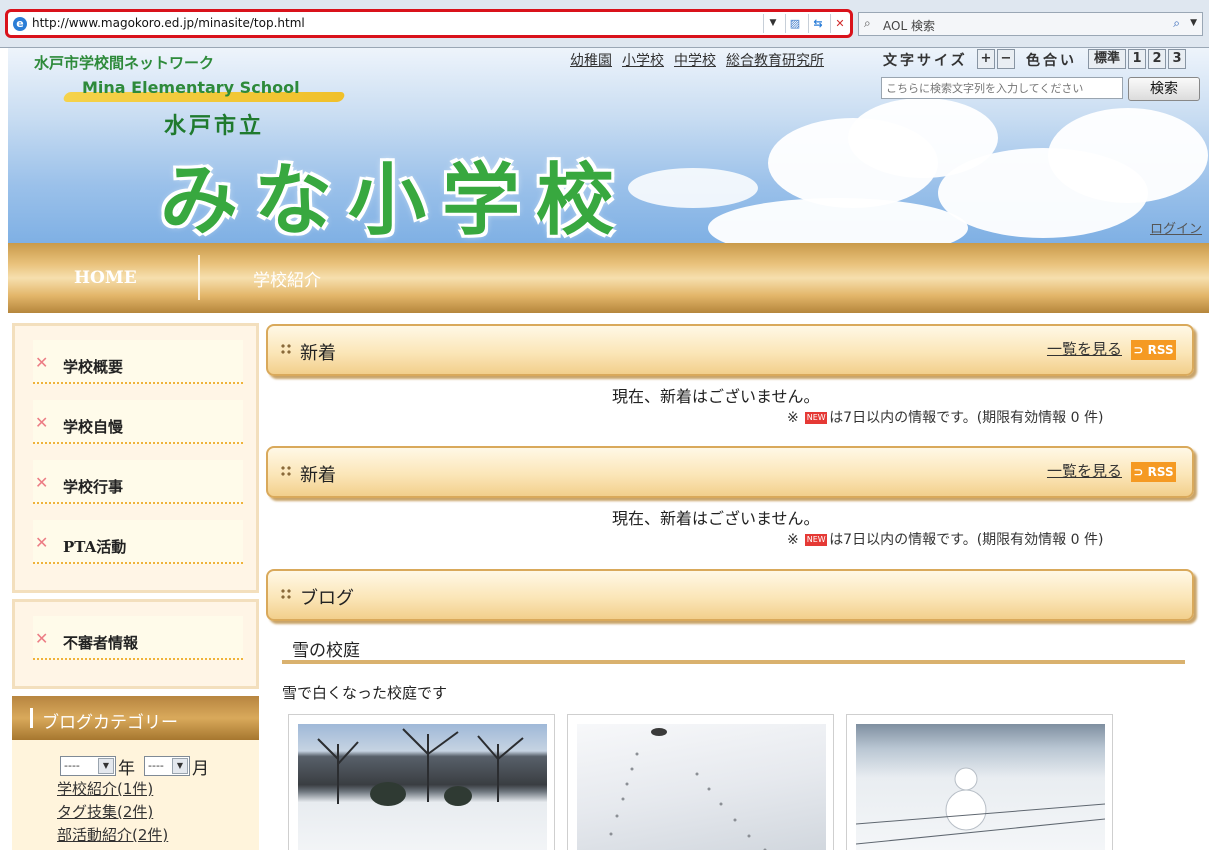 Image resolution: width=1209 pixels, height=850 pixels. Describe the element at coordinates (72, 765) in the screenshot. I see `year-select-value: ----` at that location.